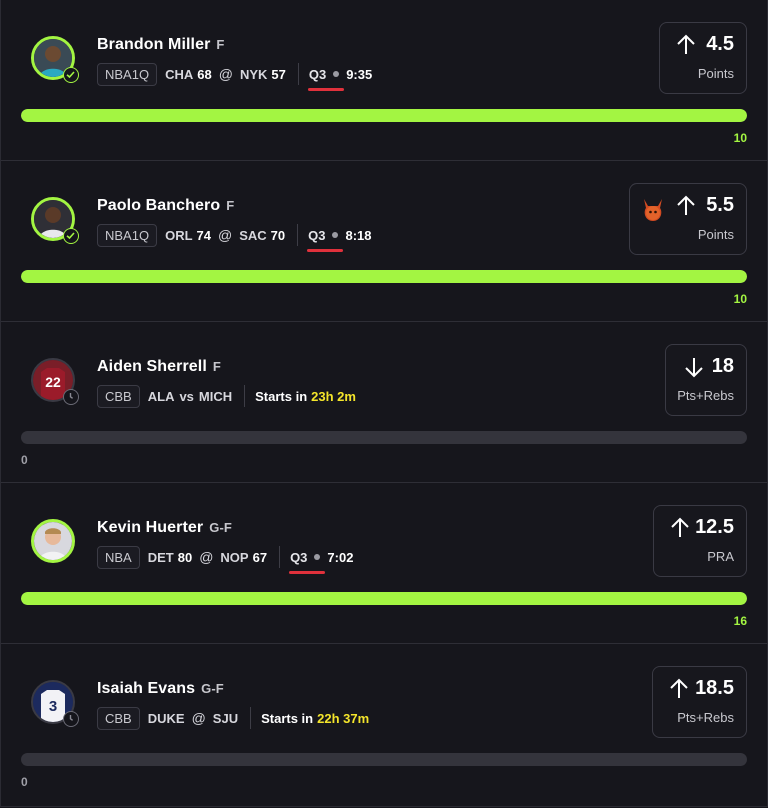 This screenshot has width=768, height=808. What do you see at coordinates (159, 367) in the screenshot?
I see `player-name: Aiden Sherrell F` at bounding box center [159, 367].